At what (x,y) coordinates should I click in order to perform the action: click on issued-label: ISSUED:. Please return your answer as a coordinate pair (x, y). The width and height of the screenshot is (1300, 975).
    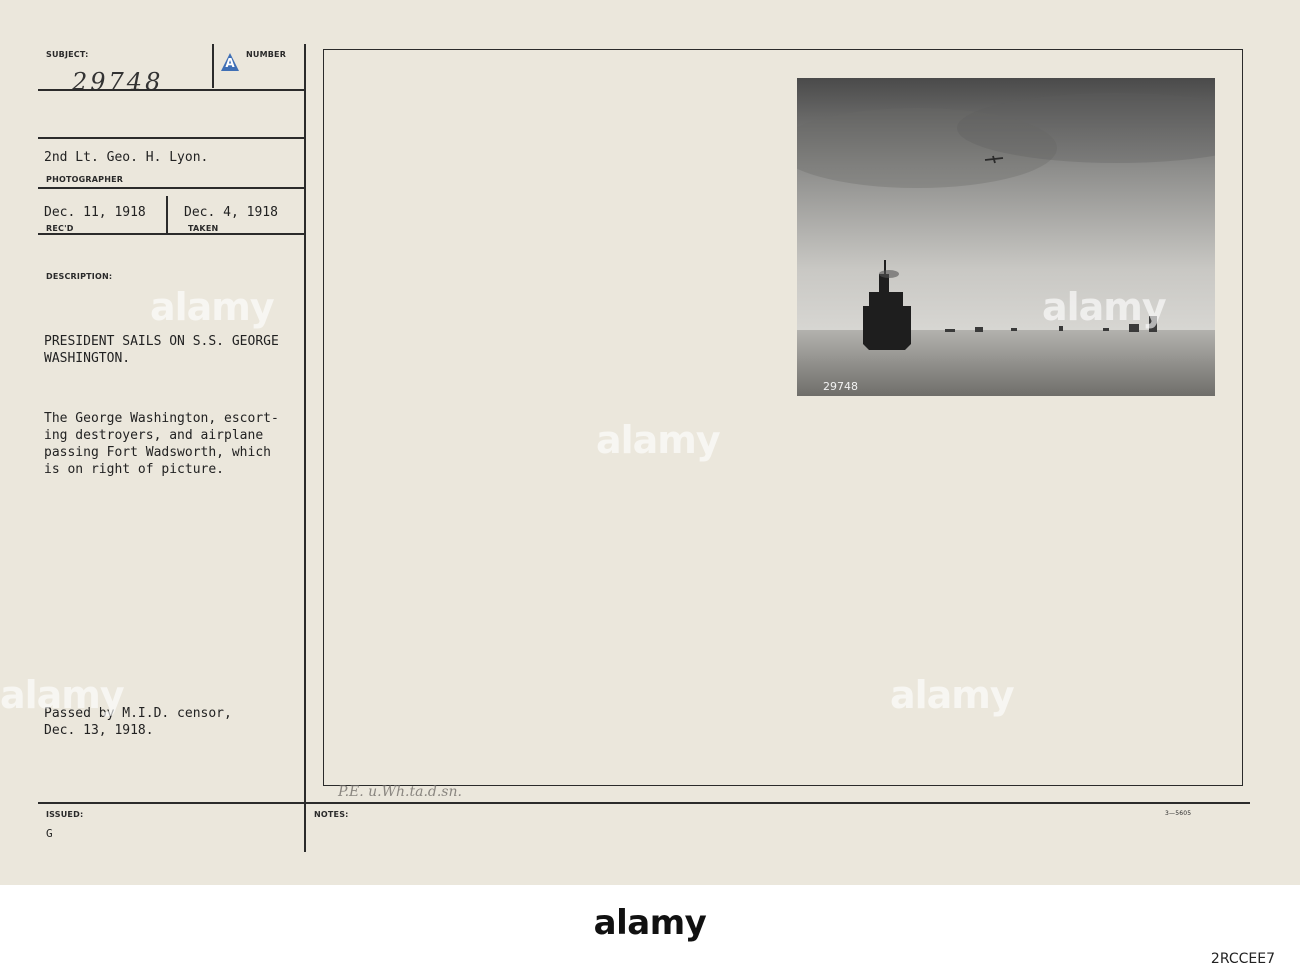
    Looking at the image, I should click on (65, 814).